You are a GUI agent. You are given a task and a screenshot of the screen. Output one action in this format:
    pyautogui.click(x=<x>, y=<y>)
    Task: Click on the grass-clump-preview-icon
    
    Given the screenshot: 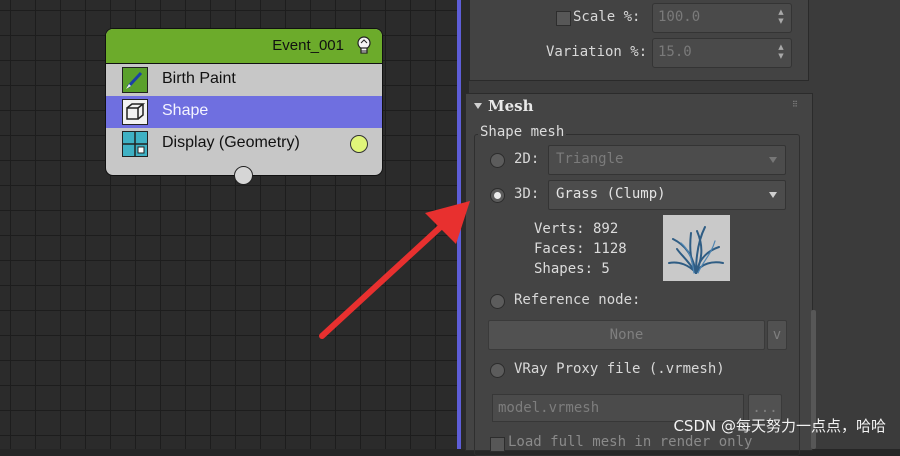 What is the action you would take?
    pyautogui.click(x=696, y=248)
    